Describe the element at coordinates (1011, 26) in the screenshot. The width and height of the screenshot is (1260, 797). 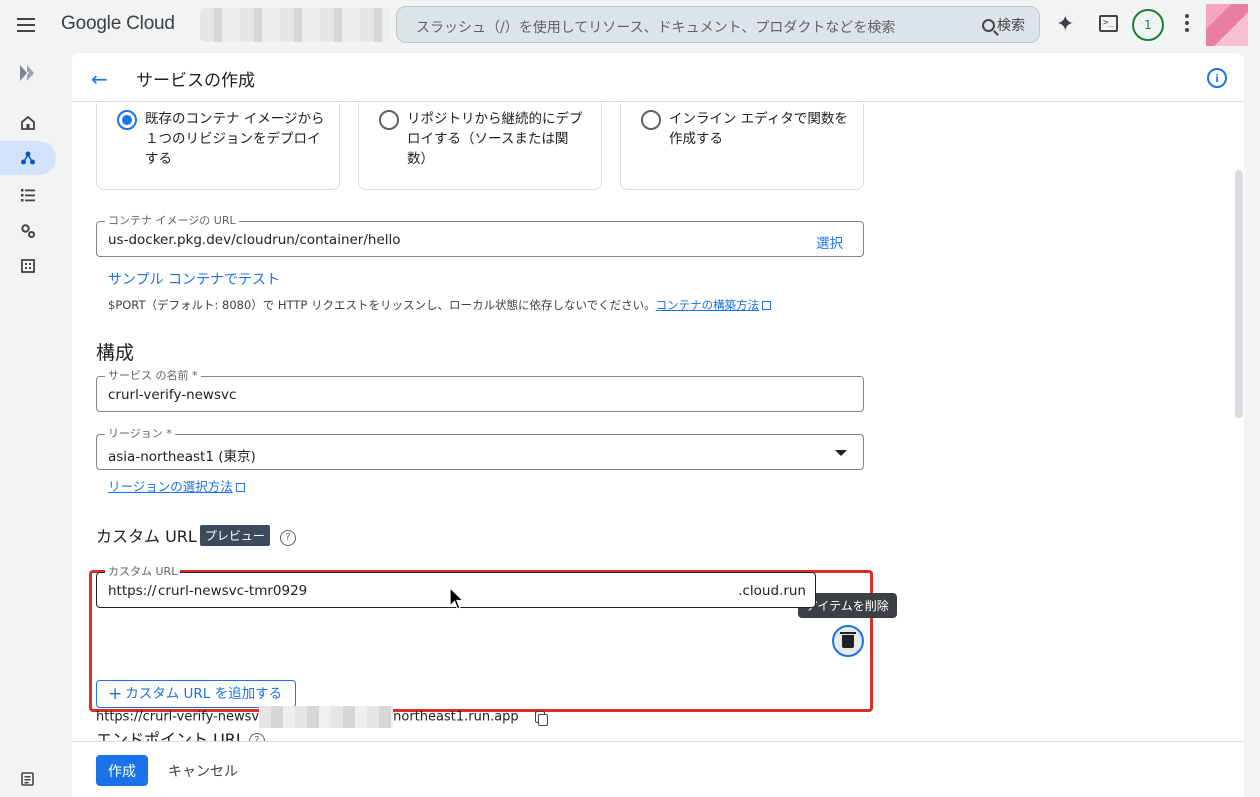
I see `search-button-label: 検索` at that location.